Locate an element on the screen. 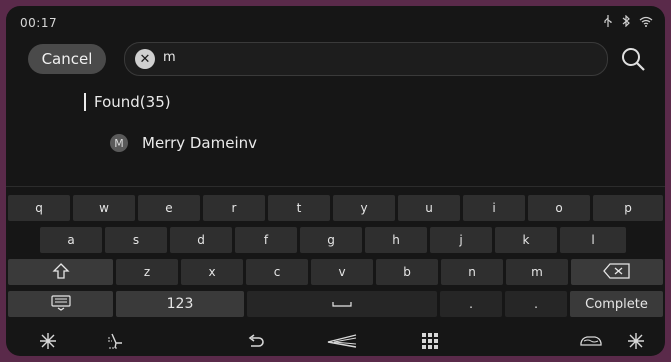  clock: 00:17 is located at coordinates (39, 23).